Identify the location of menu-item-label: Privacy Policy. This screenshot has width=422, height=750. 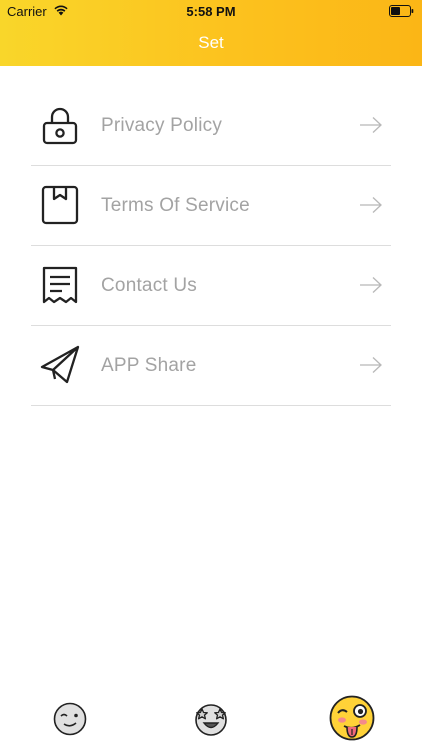
(162, 125).